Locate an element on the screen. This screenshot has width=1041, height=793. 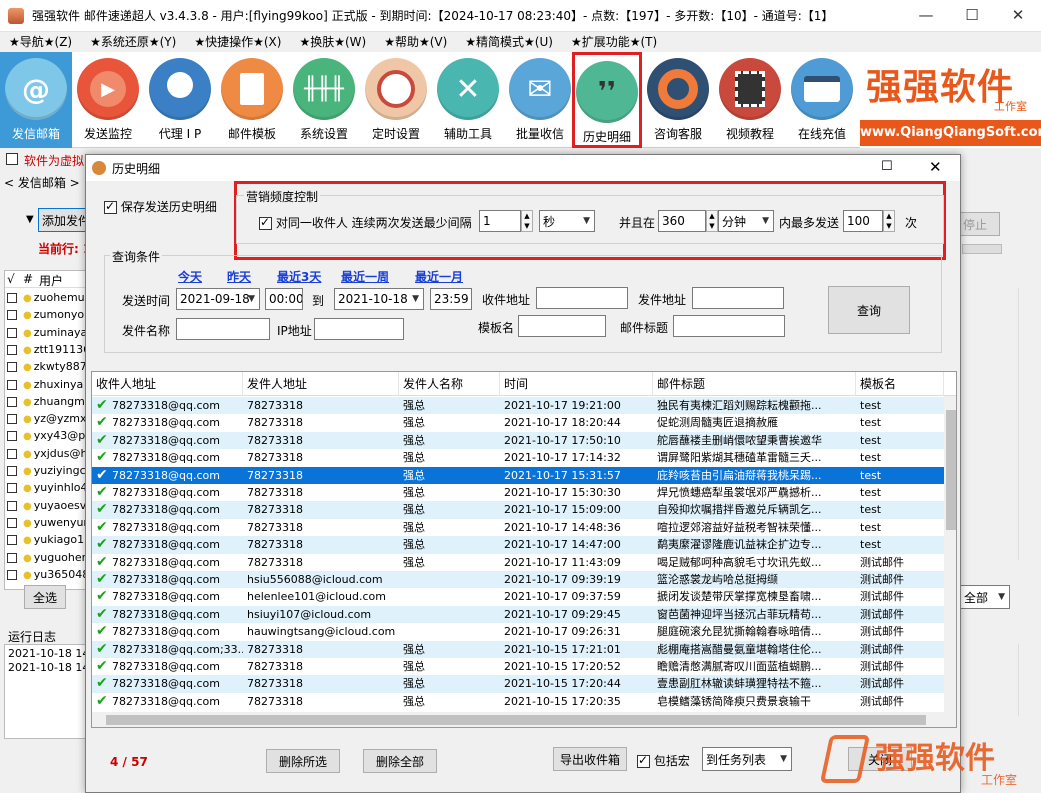
add-sender-button: 添加发件 is located at coordinates (62, 220).